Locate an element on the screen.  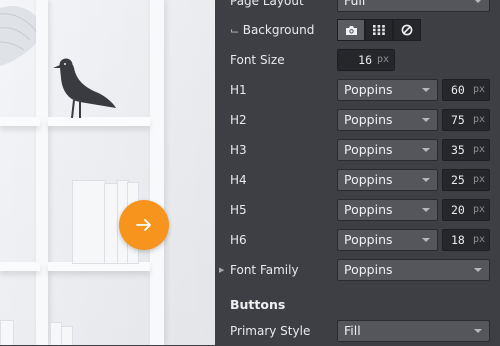
background-none-button is located at coordinates (407, 30).